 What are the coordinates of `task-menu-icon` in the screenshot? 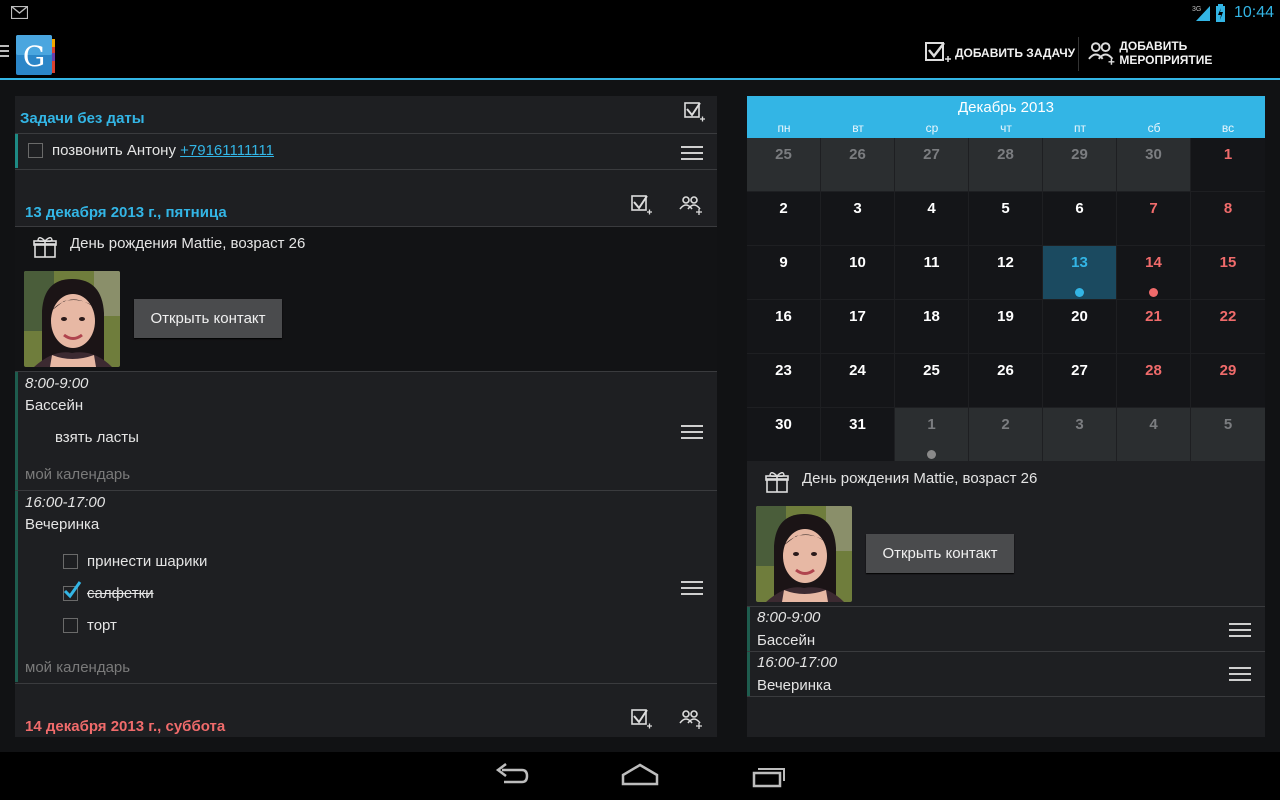 It's located at (692, 153).